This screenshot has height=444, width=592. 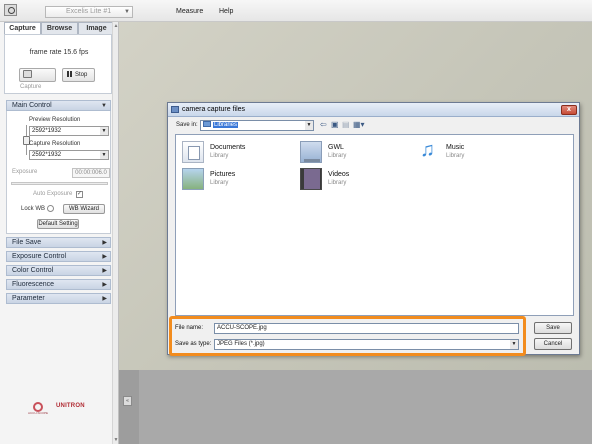 I want to click on preview-resolution-select: 2592*1932 ▼, so click(x=69, y=131).